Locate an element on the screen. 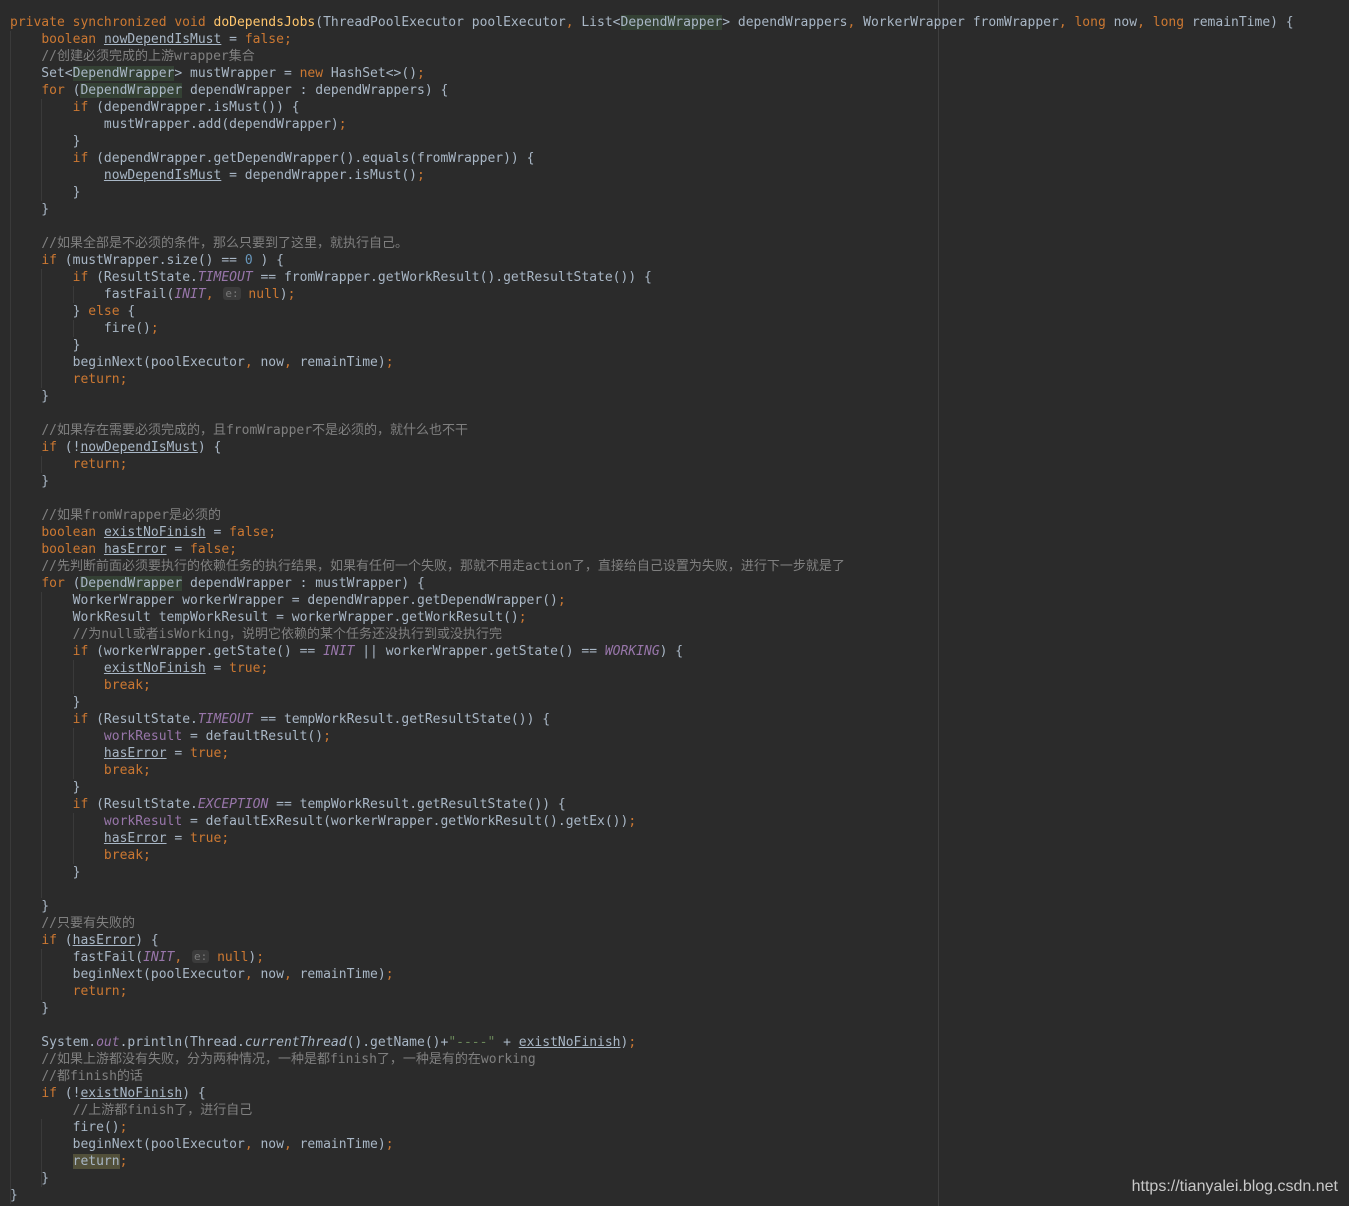 The height and width of the screenshot is (1206, 1349). code-line: } else { is located at coordinates (652, 311).